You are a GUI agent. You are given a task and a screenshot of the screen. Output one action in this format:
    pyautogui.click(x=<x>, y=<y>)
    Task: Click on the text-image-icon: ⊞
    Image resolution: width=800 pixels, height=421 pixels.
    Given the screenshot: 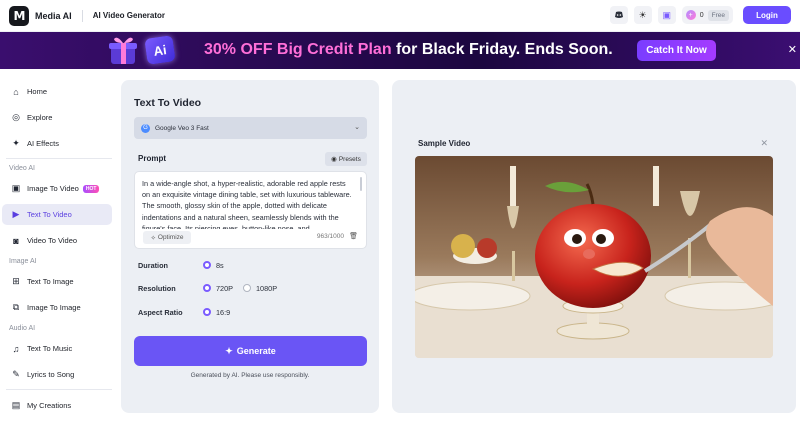 What is the action you would take?
    pyautogui.click(x=16, y=281)
    